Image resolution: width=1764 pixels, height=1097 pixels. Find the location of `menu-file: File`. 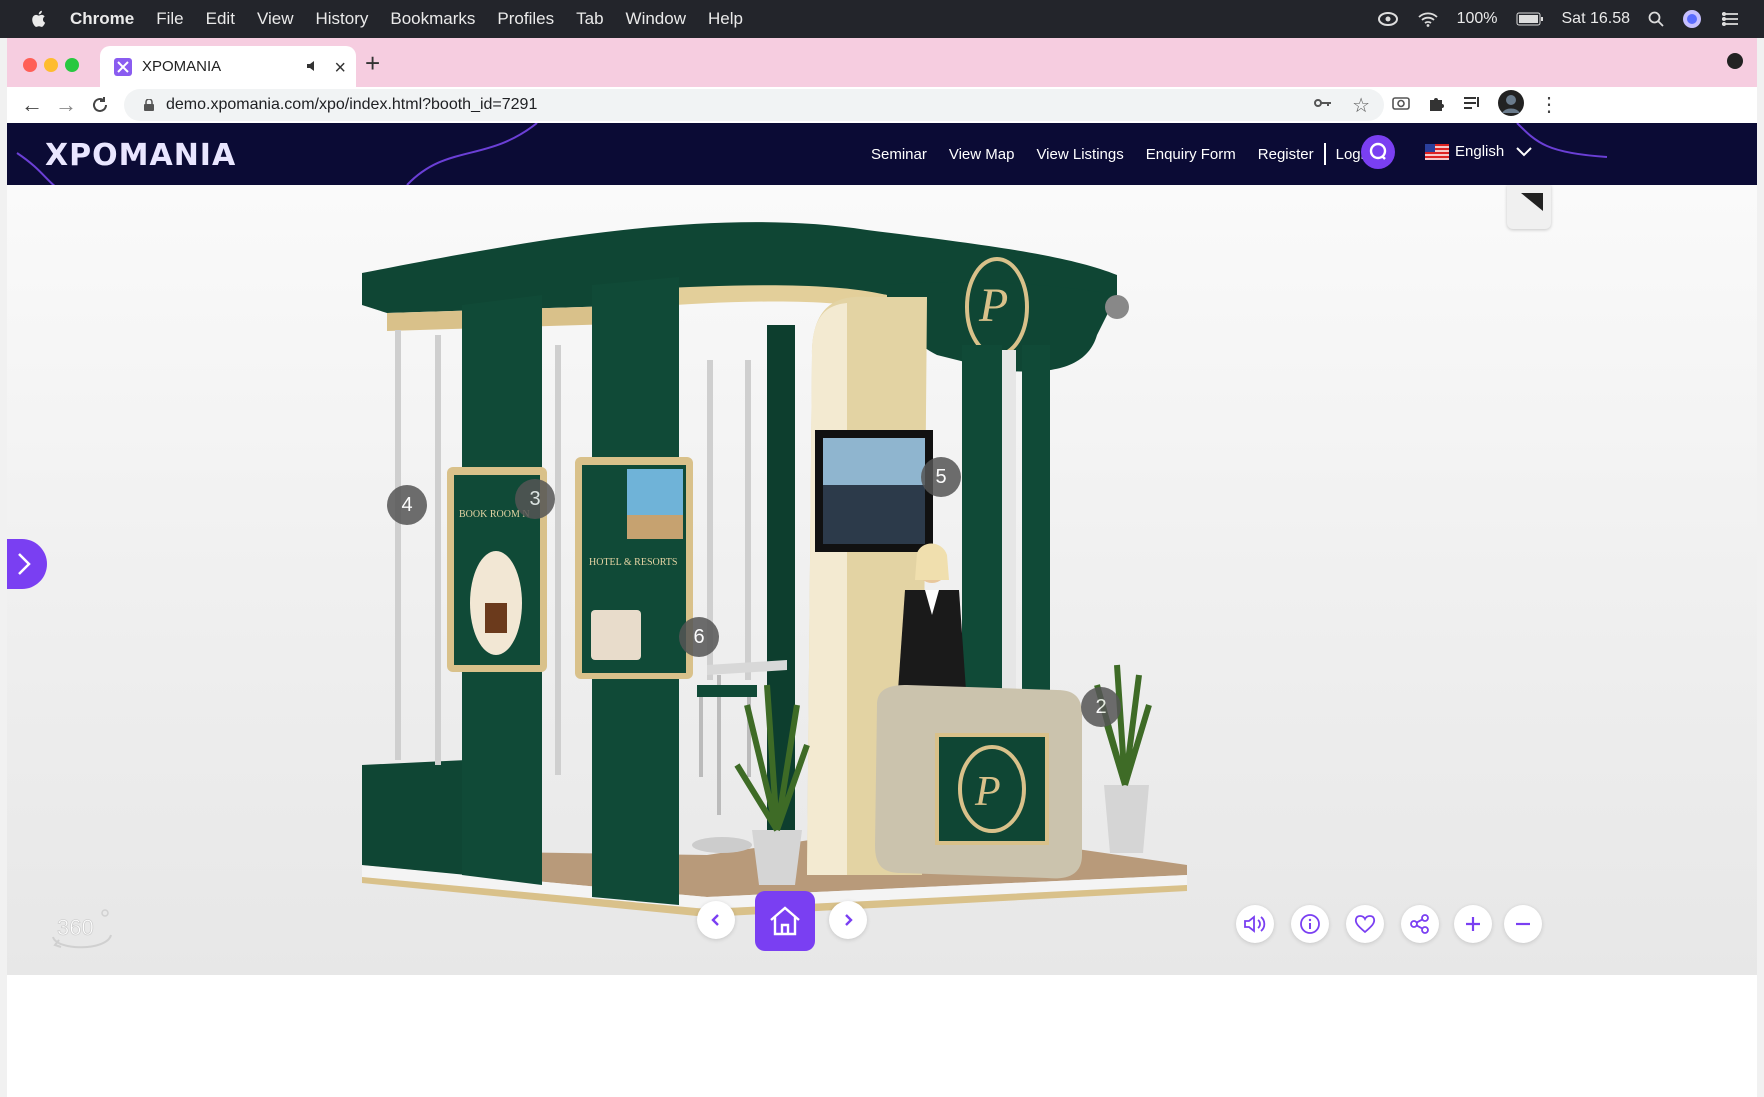

menu-file: File is located at coordinates (169, 19).